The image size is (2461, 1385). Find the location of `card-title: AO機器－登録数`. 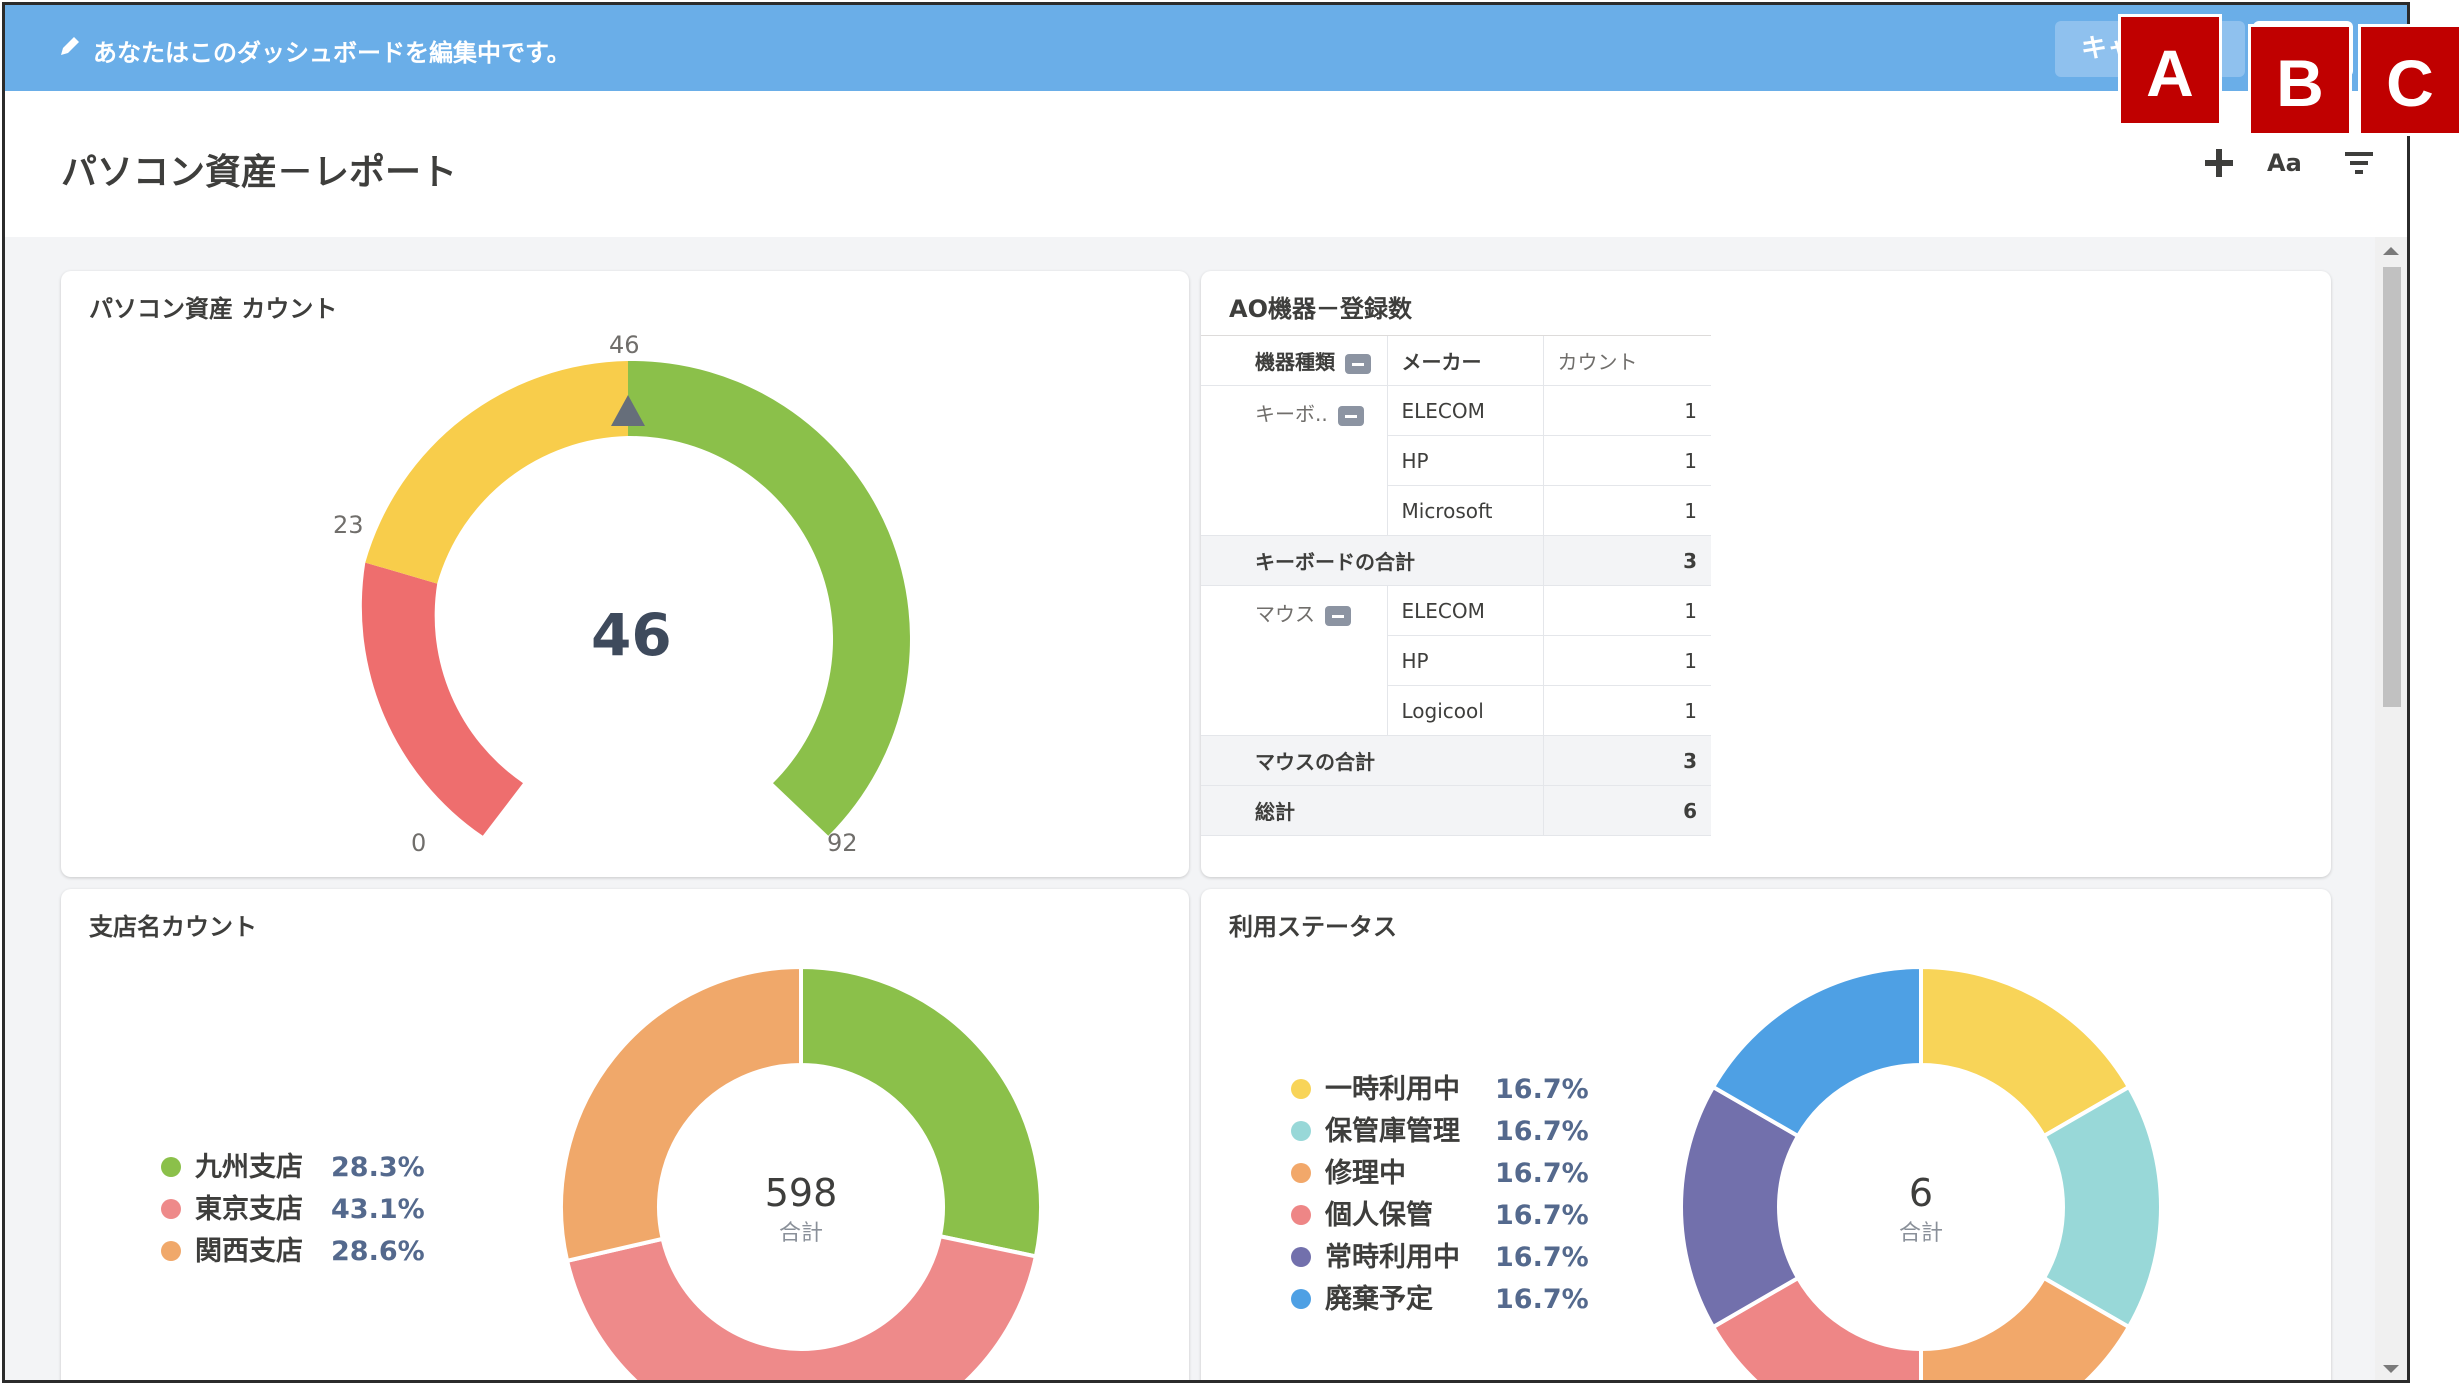

card-title: AO機器－登録数 is located at coordinates (1320, 309).